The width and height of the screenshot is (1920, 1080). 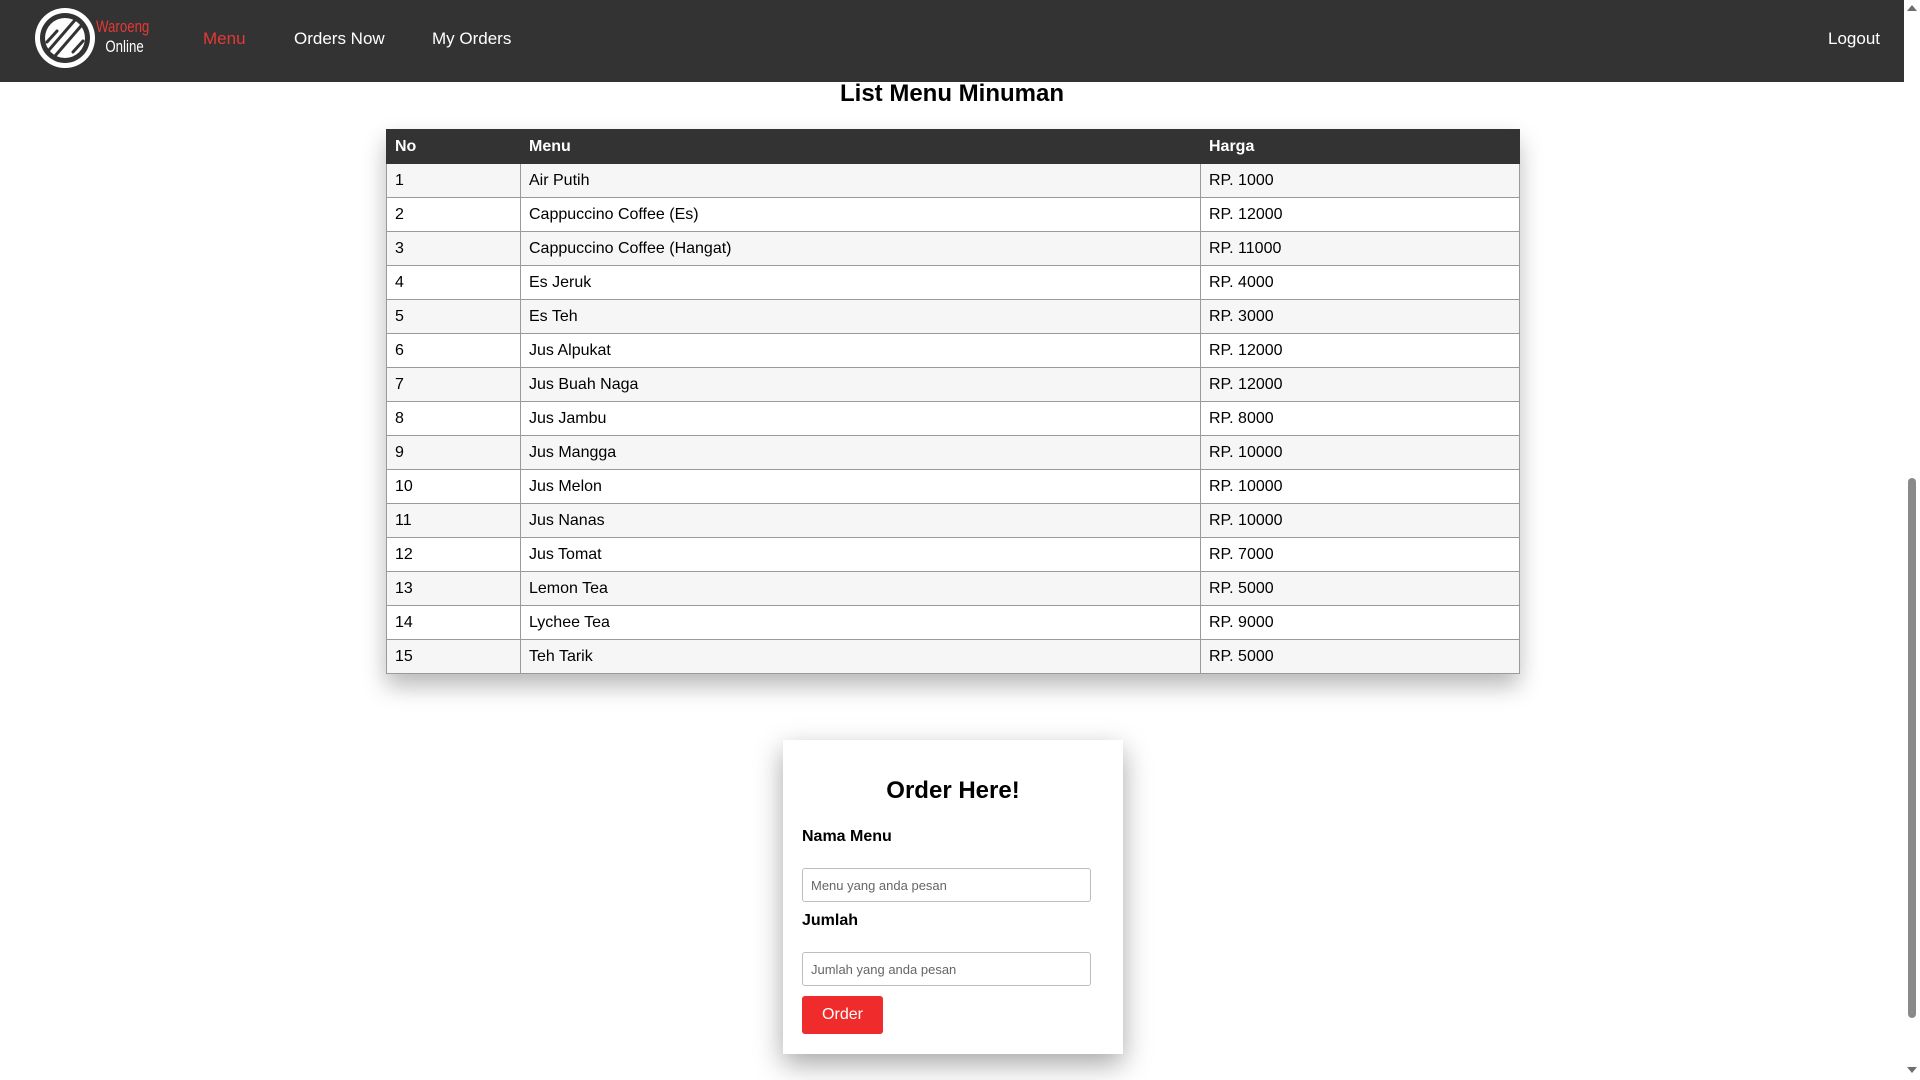 What do you see at coordinates (453, 180) in the screenshot?
I see `cell-no: 1` at bounding box center [453, 180].